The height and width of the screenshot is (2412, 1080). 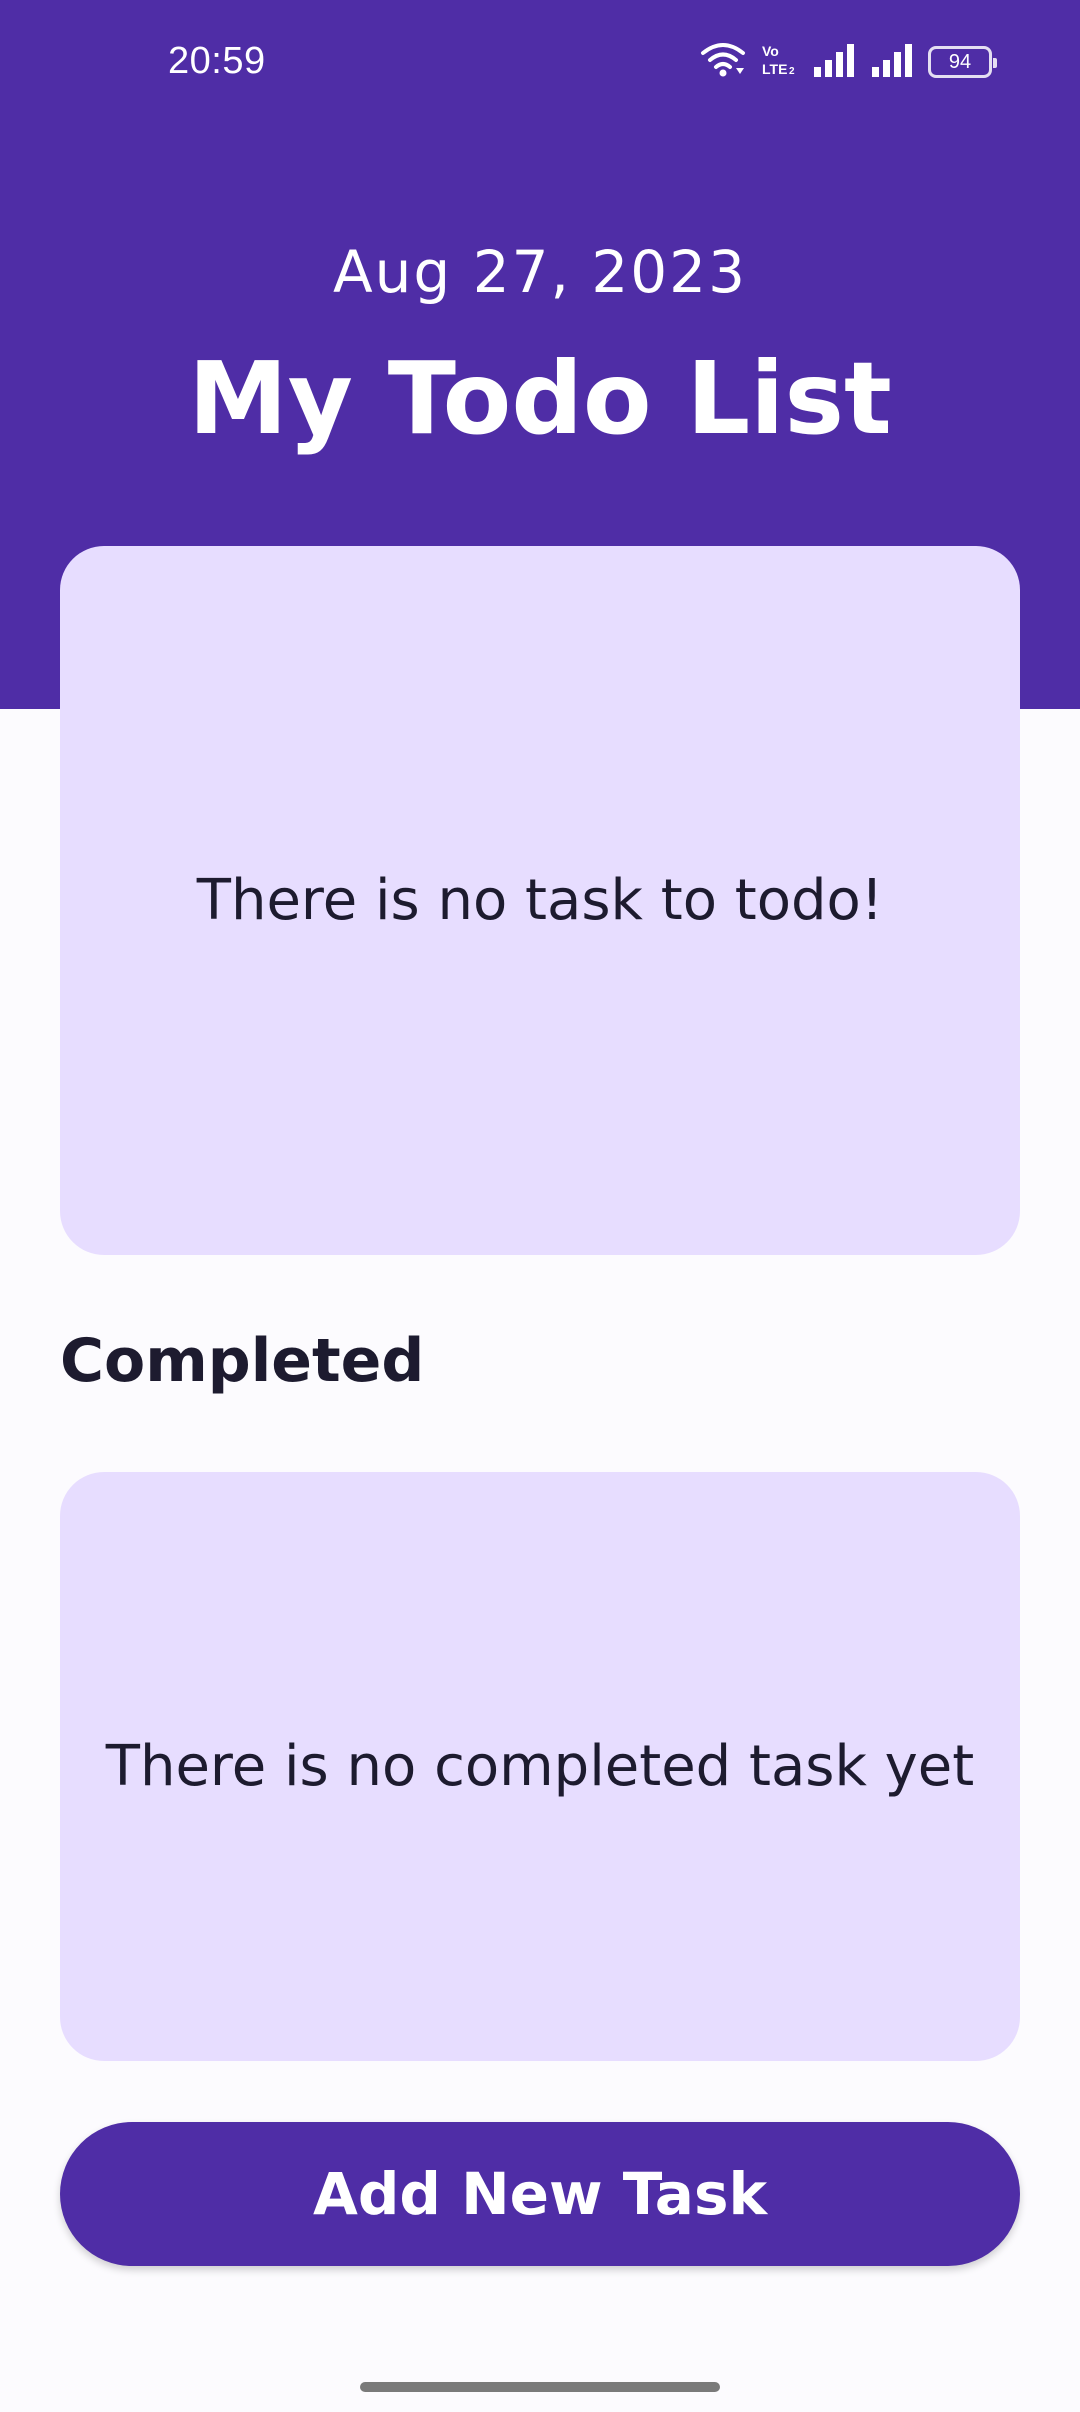 What do you see at coordinates (540, 398) in the screenshot?
I see `page-title: My Todo List` at bounding box center [540, 398].